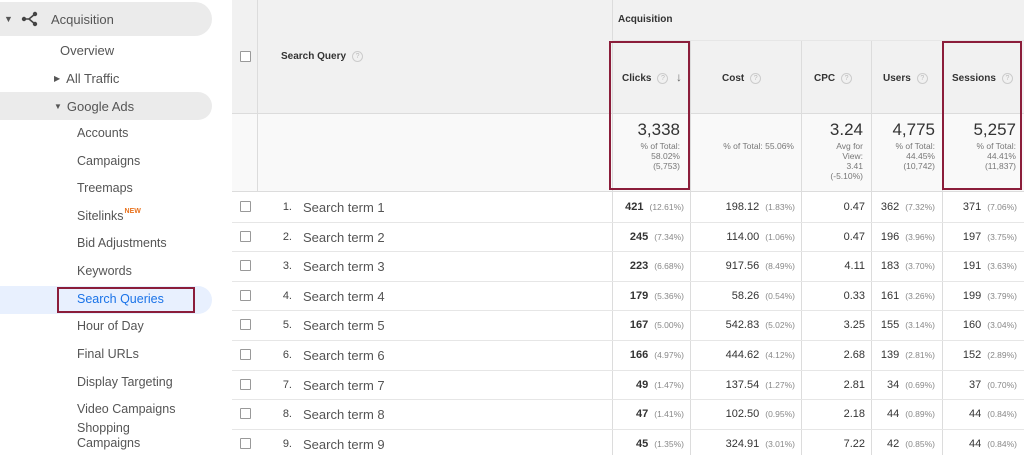 Image resolution: width=1024 pixels, height=455 pixels. Describe the element at coordinates (979, 207) in the screenshot. I see `cell-sessions: 371 (7.06%)` at that location.